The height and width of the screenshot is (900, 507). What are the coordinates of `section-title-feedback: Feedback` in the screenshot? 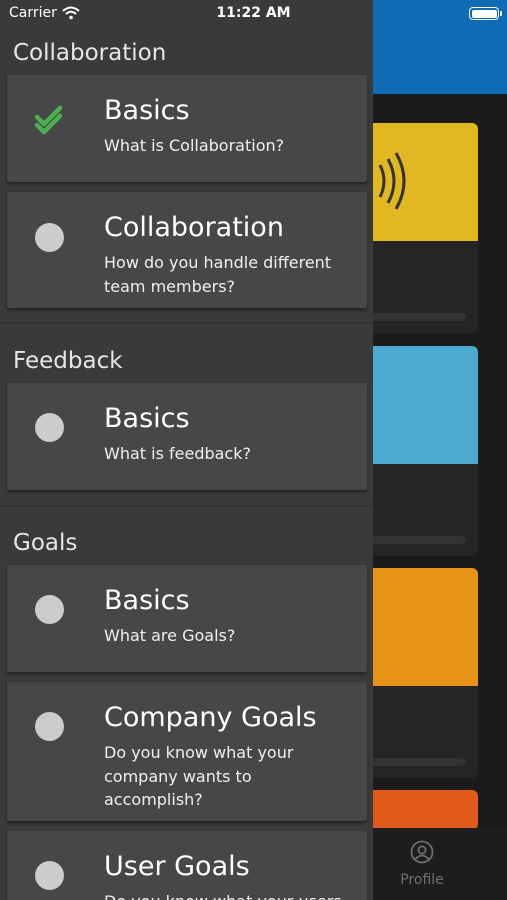 It's located at (68, 361).